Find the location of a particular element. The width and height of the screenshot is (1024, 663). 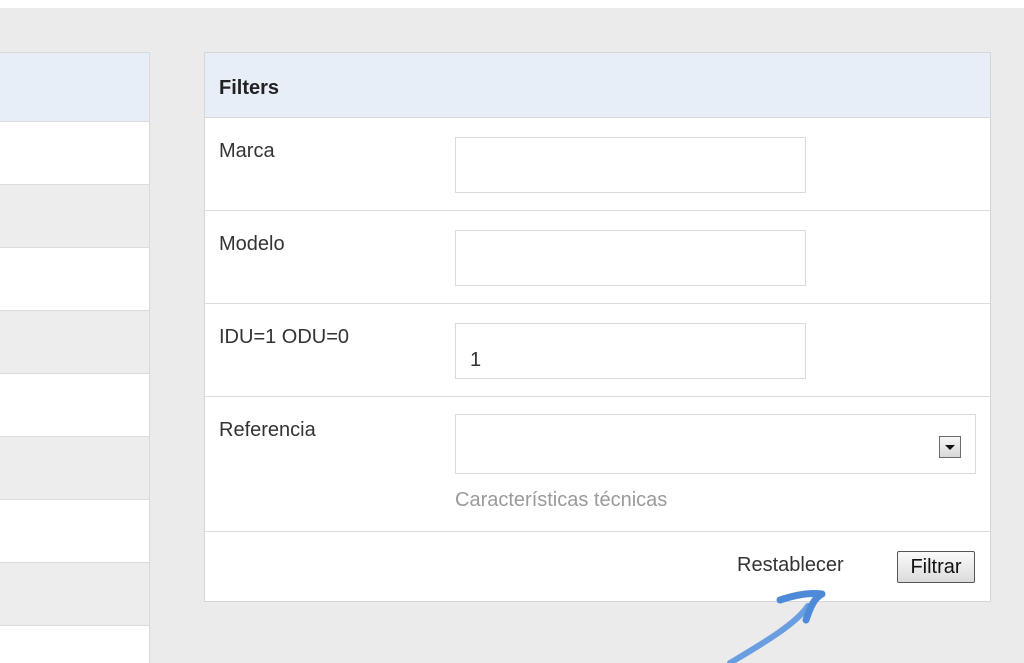

top-strip is located at coordinates (512, 4).